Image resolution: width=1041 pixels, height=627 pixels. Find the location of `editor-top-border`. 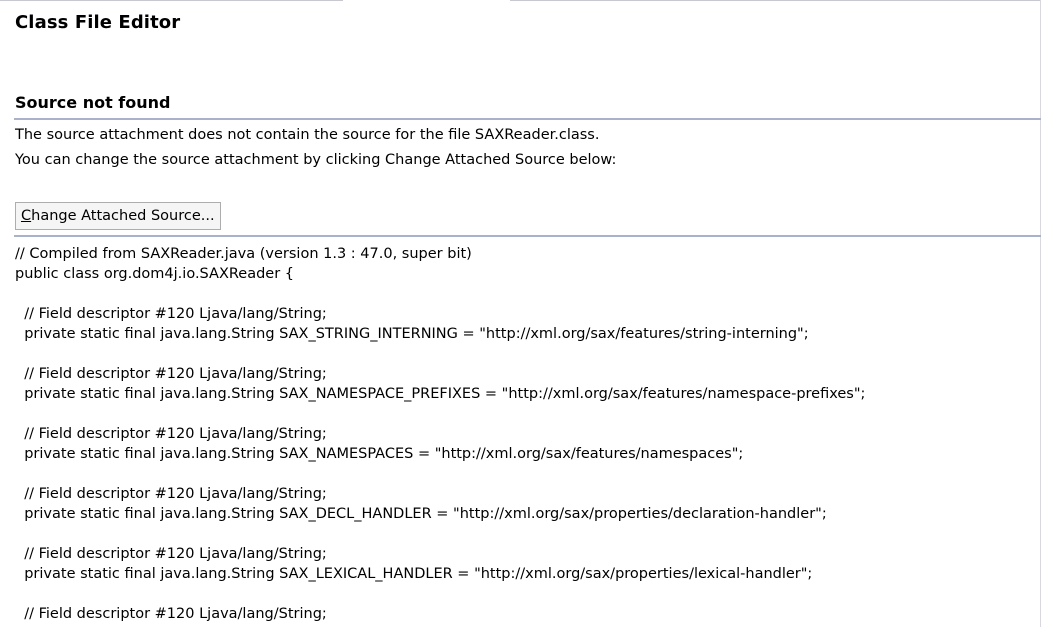

editor-top-border is located at coordinates (520, 0).